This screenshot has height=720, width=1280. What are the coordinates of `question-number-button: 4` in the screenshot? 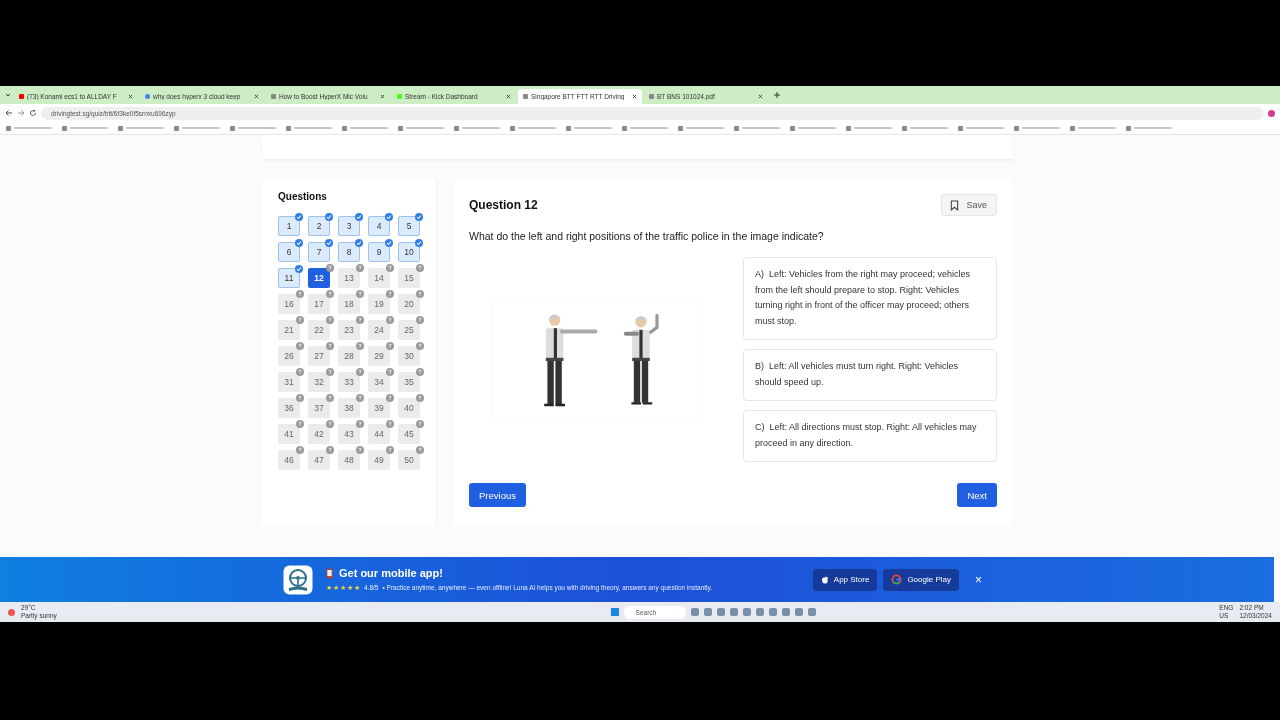 It's located at (379, 226).